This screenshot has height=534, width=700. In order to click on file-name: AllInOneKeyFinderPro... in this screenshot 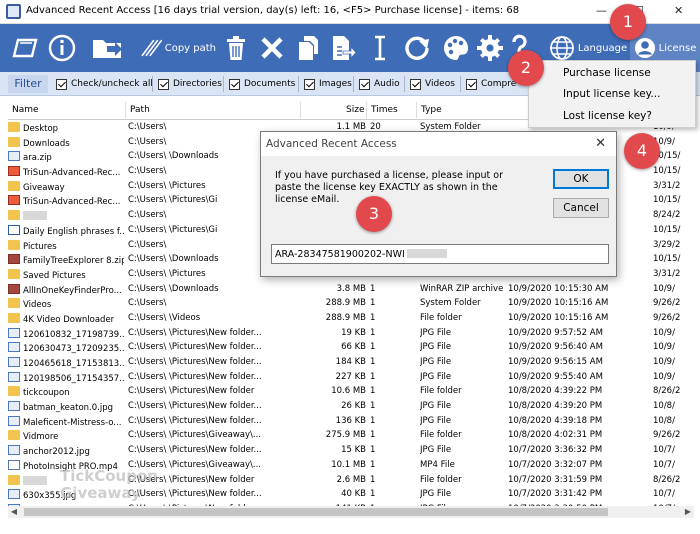, I will do `click(66, 289)`.